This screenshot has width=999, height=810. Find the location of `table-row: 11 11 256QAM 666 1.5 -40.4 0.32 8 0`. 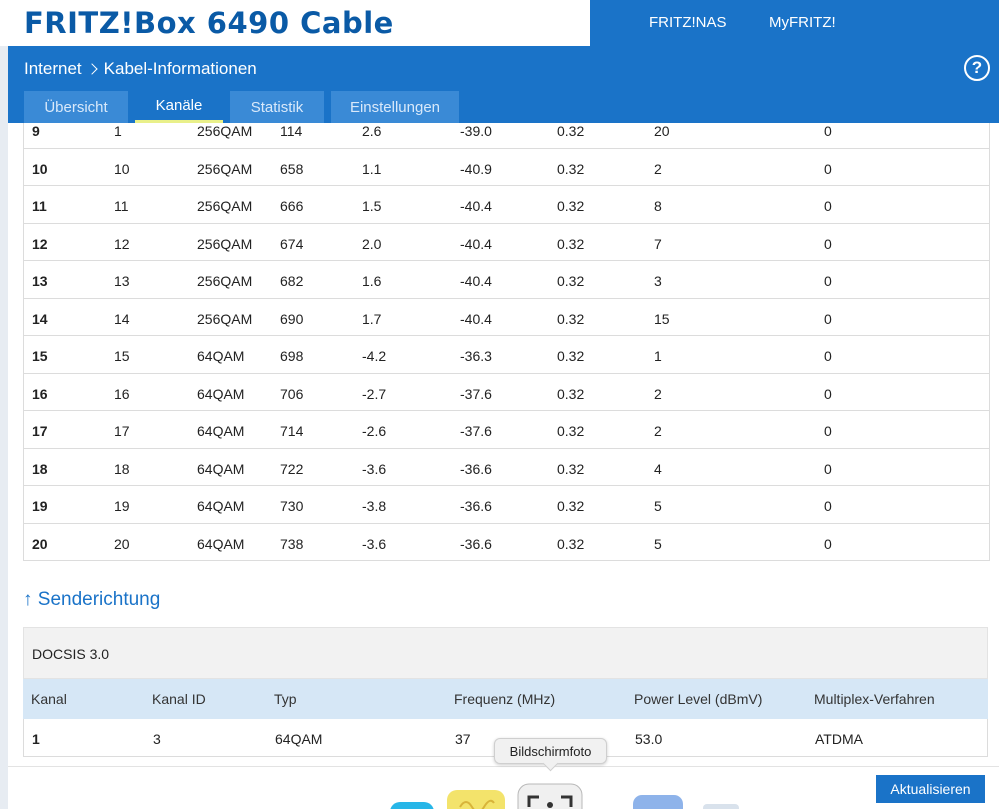

table-row: 11 11 256QAM 666 1.5 -40.4 0.32 8 0 is located at coordinates (506, 205).